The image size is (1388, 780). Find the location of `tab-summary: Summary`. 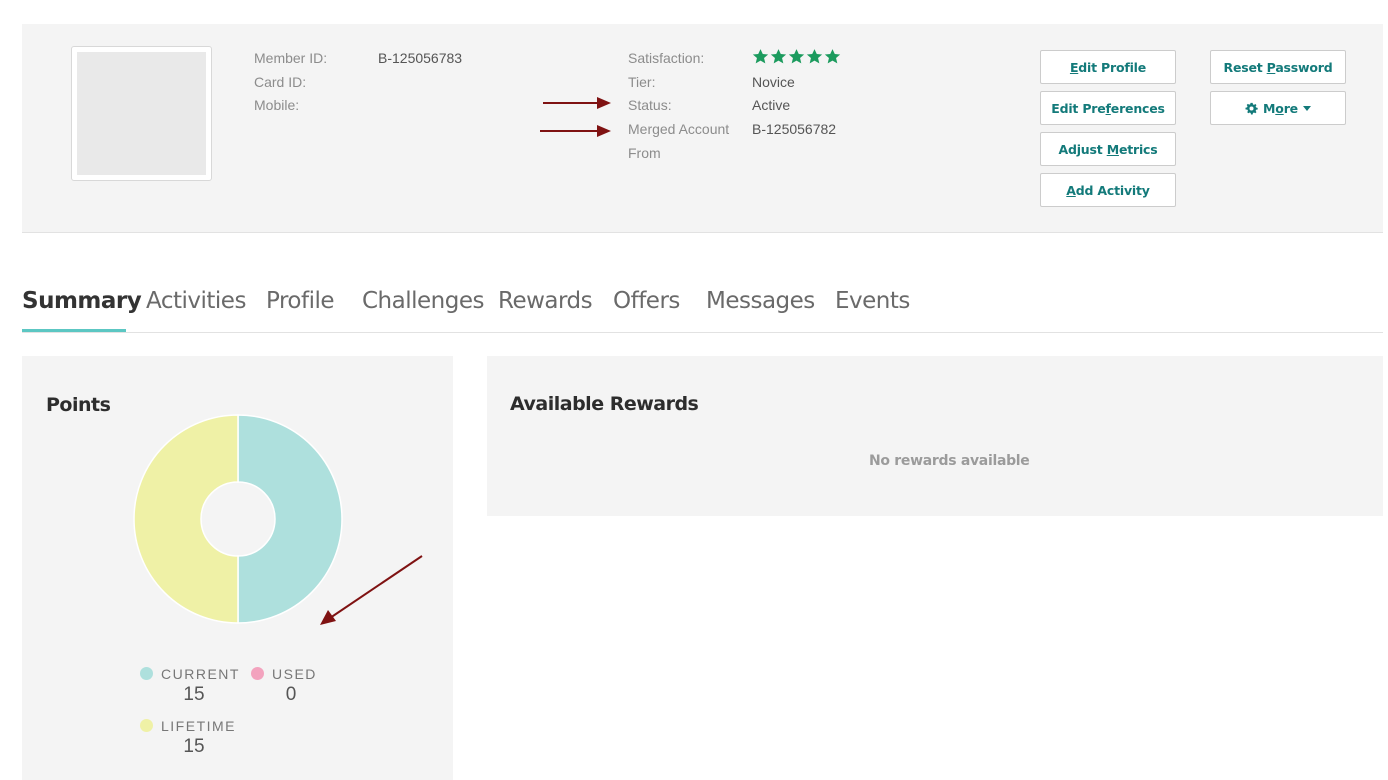

tab-summary: Summary is located at coordinates (82, 301).